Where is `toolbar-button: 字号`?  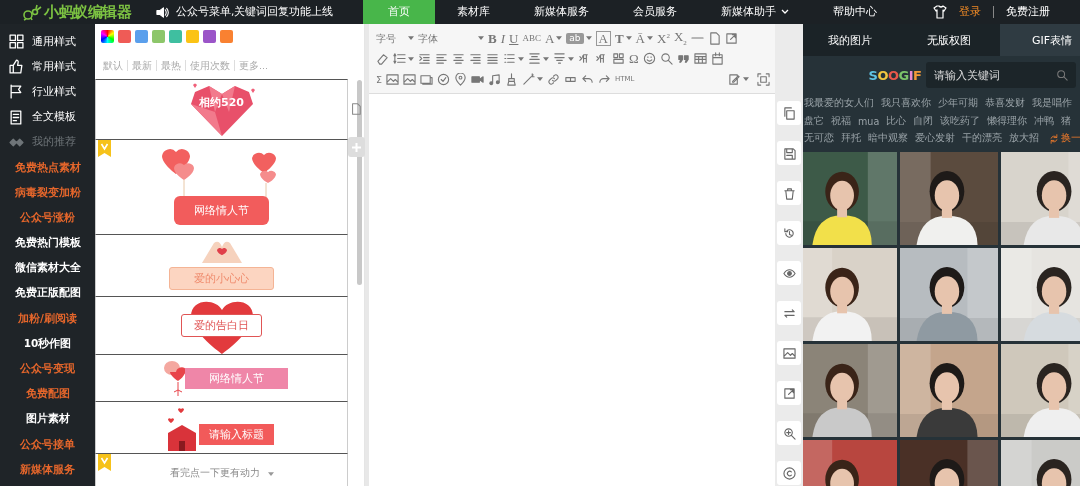 toolbar-button: 字号 is located at coordinates (395, 38).